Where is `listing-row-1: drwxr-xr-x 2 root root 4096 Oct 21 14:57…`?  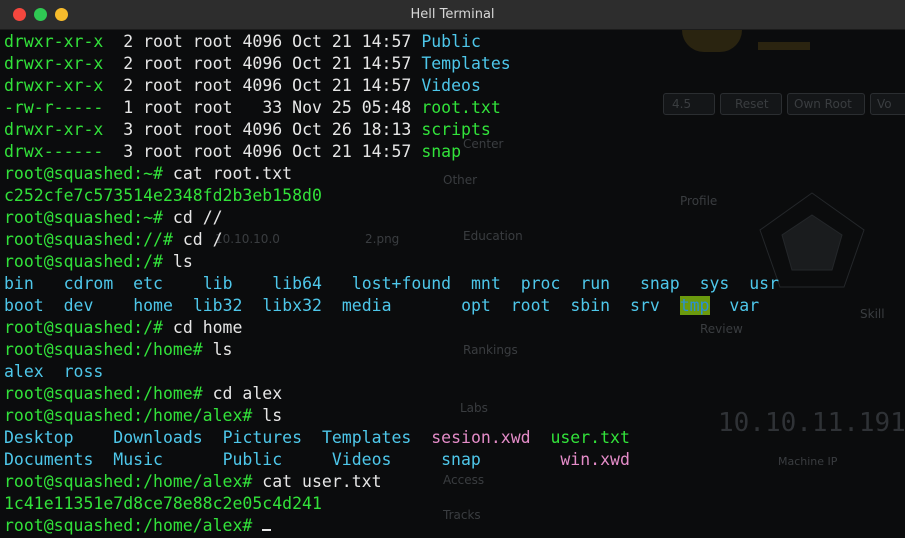 listing-row-1: drwxr-xr-x 2 root root 4096 Oct 21 14:57… is located at coordinates (257, 63).